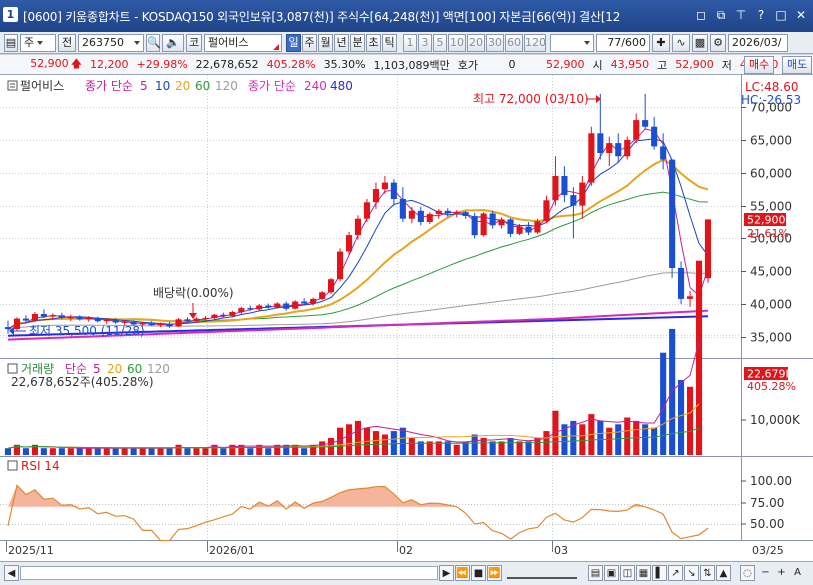 The height and width of the screenshot is (585, 813). What do you see at coordinates (765, 573) in the screenshot?
I see `zoom-out-icon: −` at bounding box center [765, 573].